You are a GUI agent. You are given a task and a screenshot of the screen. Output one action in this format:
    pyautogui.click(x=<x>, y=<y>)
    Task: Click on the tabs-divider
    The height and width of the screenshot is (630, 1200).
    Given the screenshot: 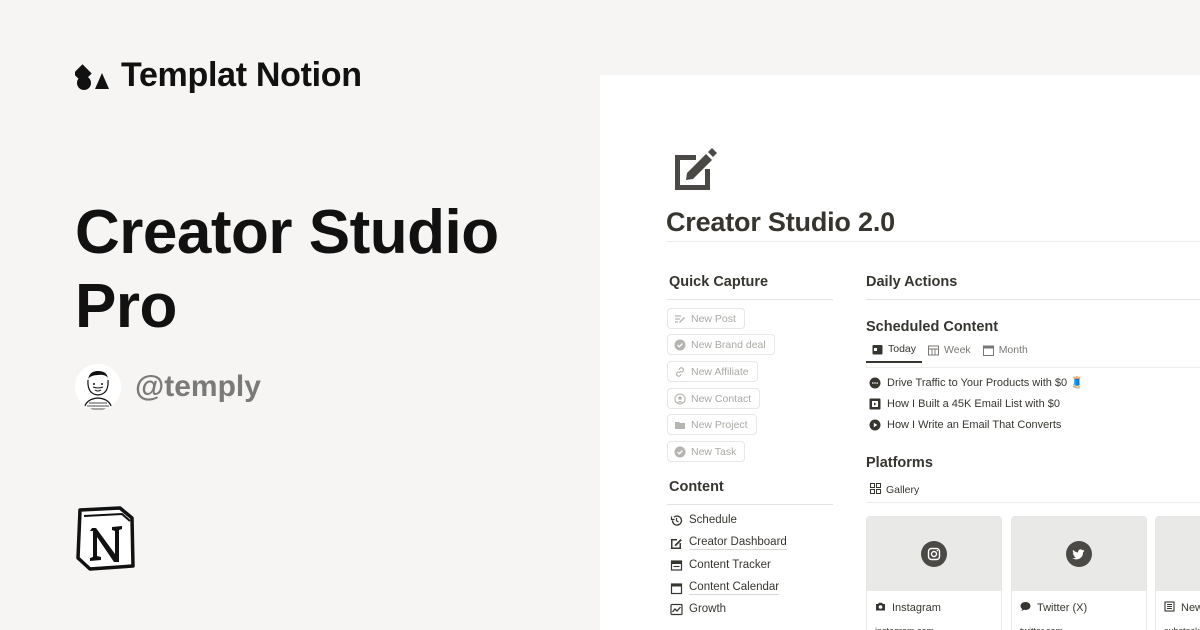 What is the action you would take?
    pyautogui.click(x=1033, y=367)
    